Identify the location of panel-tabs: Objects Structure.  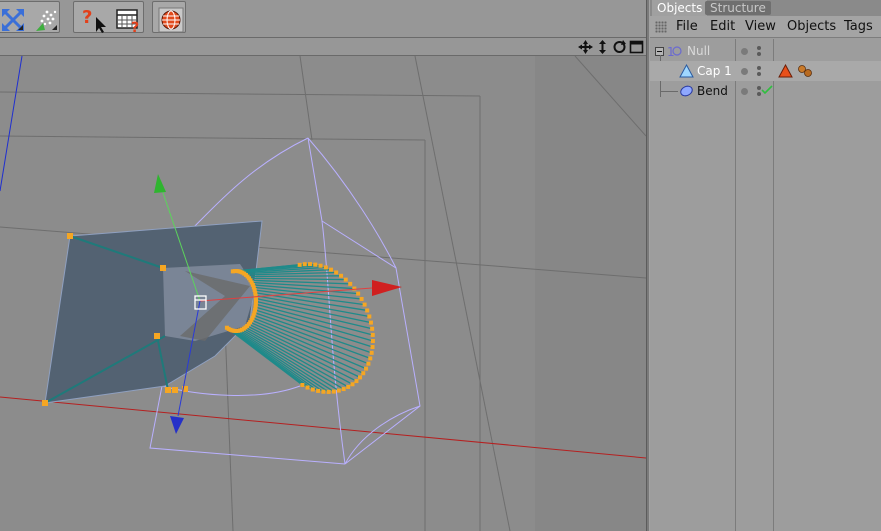
(765, 8).